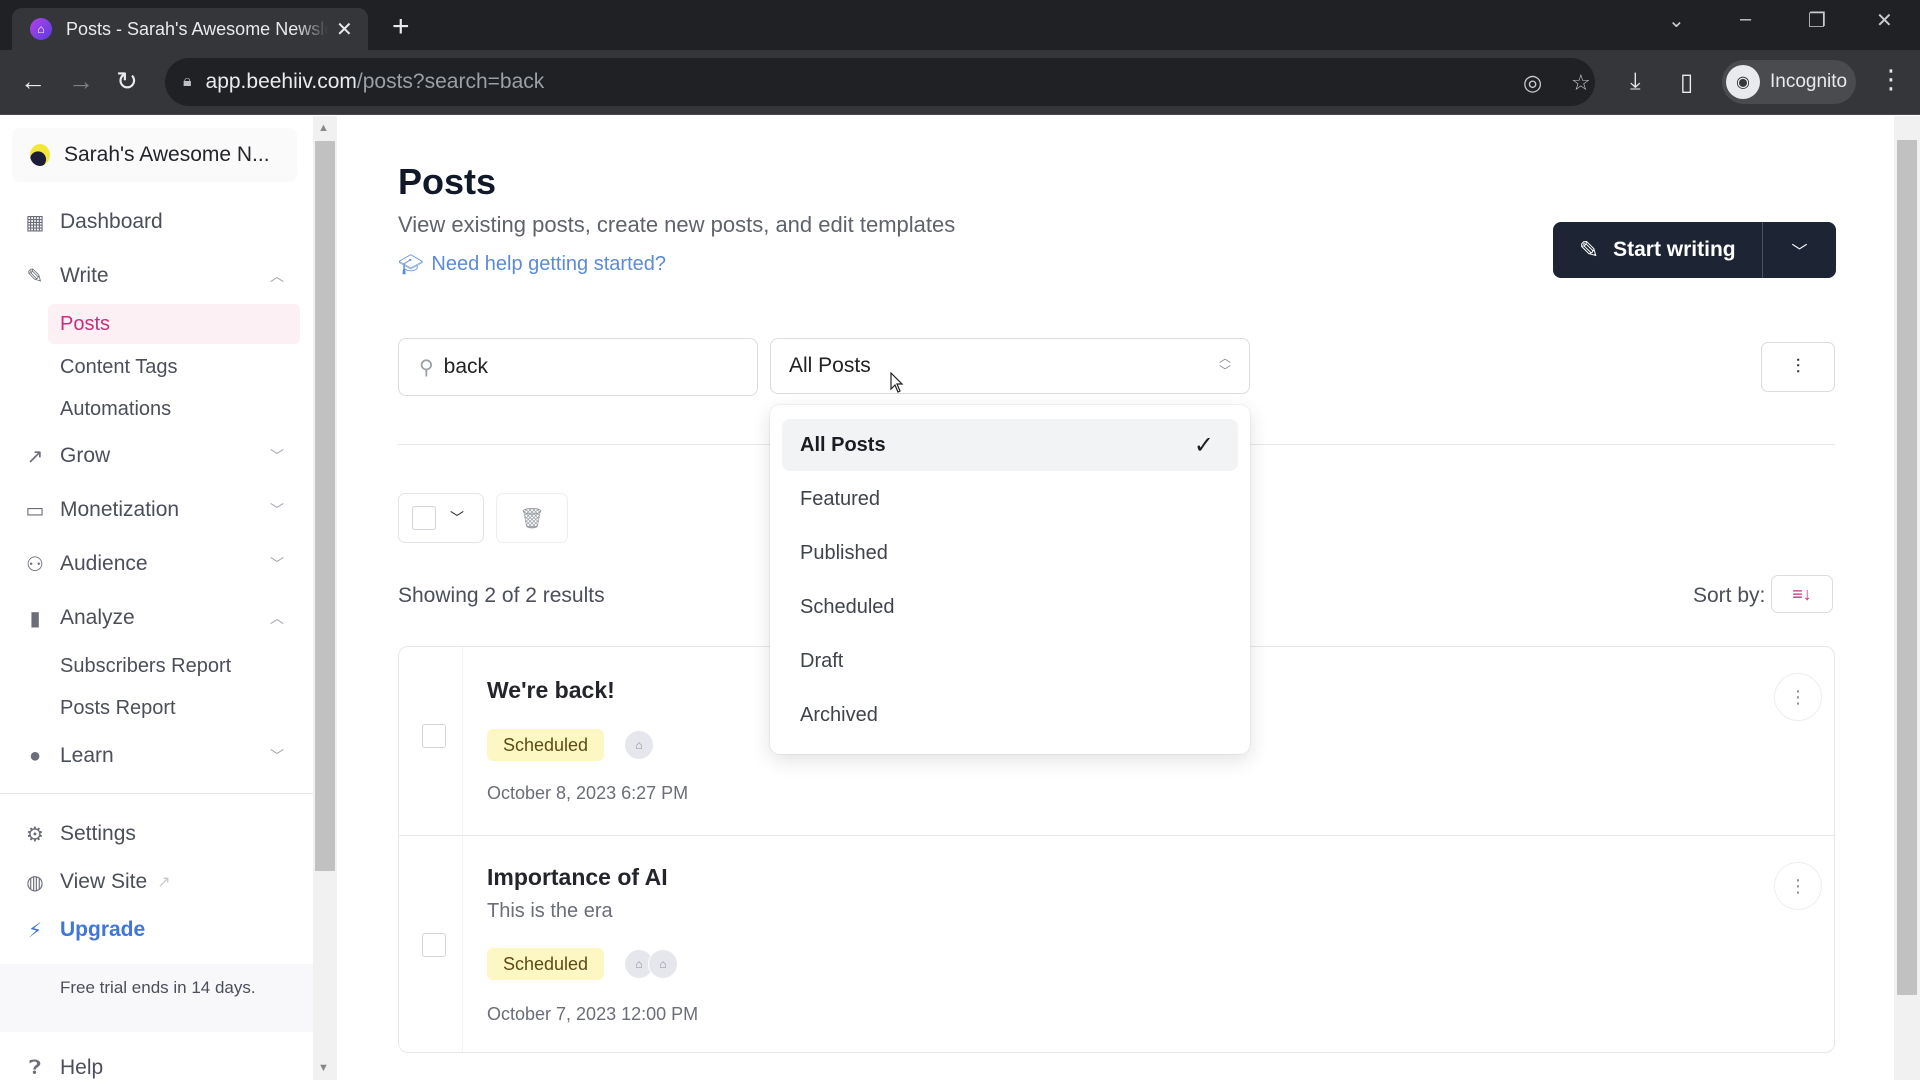  What do you see at coordinates (103, 929) in the screenshot?
I see `sidebar-item-label: Upgrade` at bounding box center [103, 929].